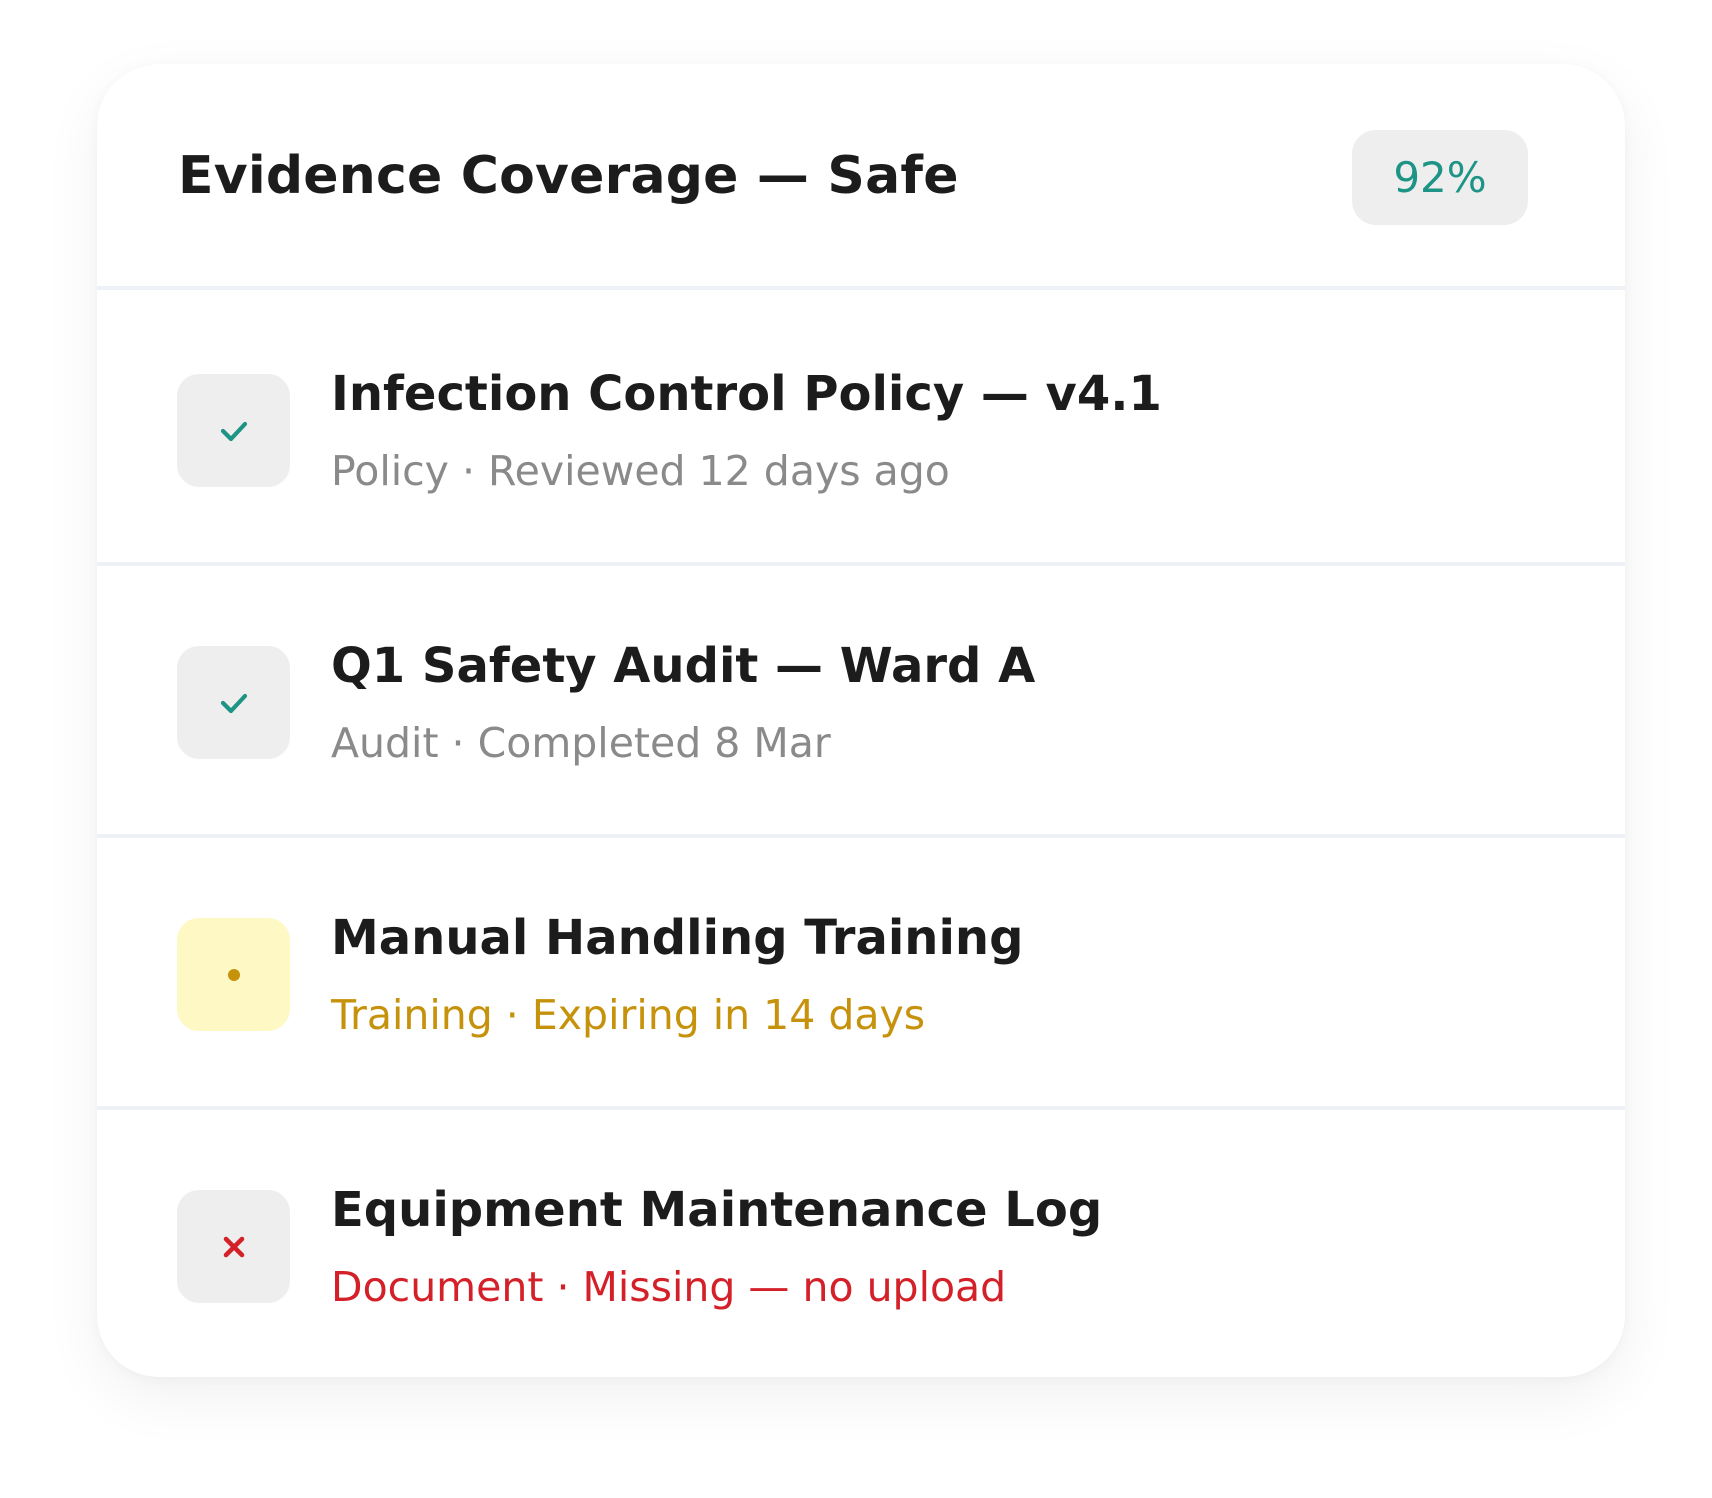 This screenshot has height=1498, width=1712. I want to click on item-title: Q1 Safety Audit — Ward A, so click(683, 666).